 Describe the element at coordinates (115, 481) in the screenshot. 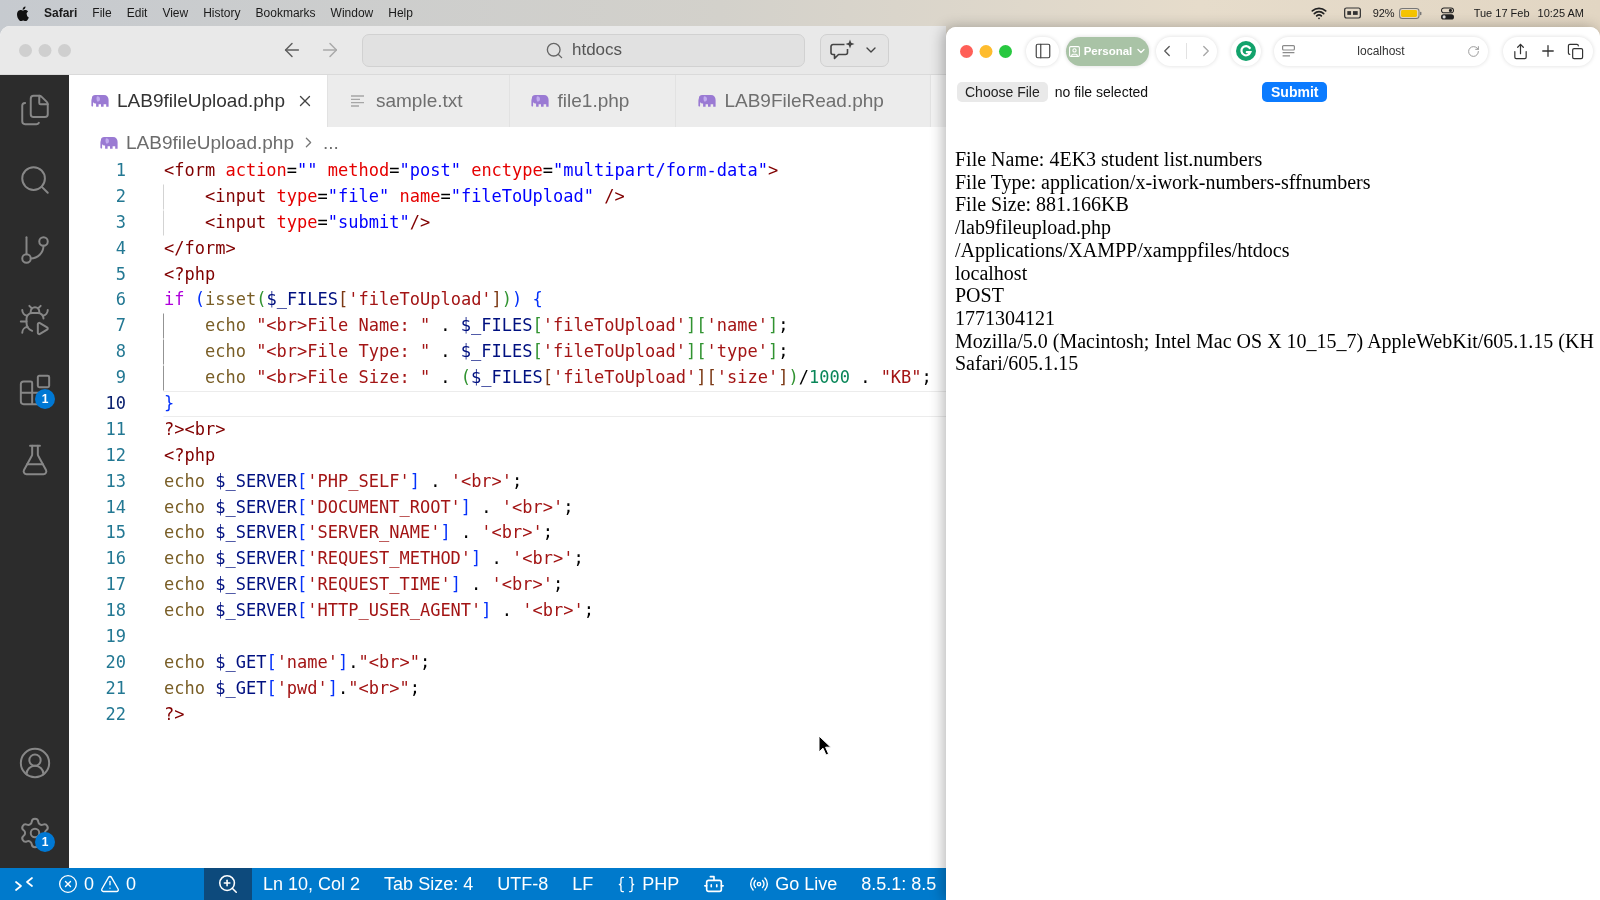

I see `line-number: 13` at that location.